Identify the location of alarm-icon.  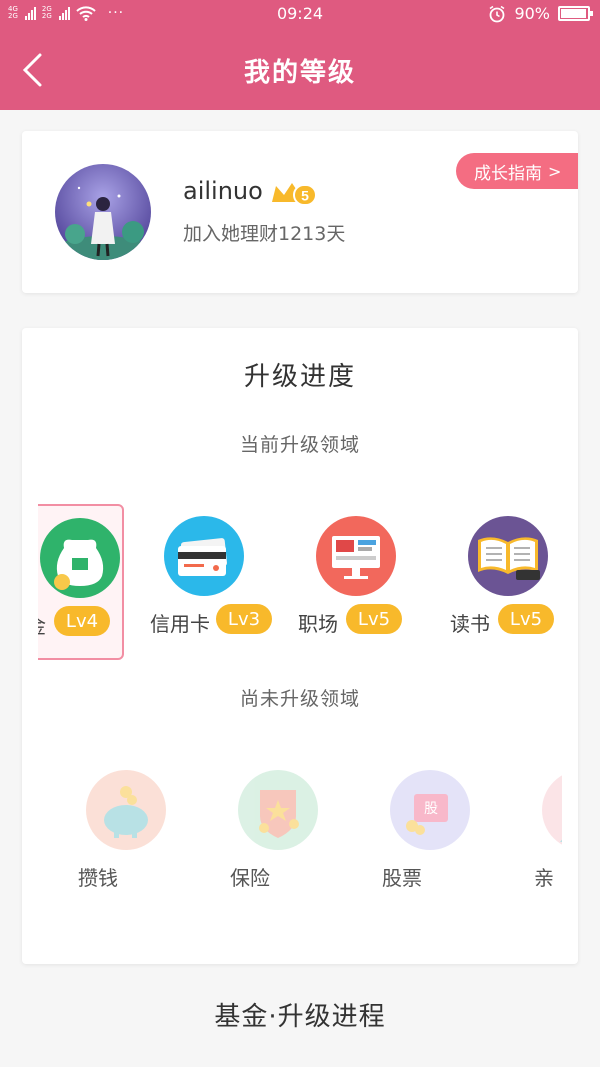
(497, 13).